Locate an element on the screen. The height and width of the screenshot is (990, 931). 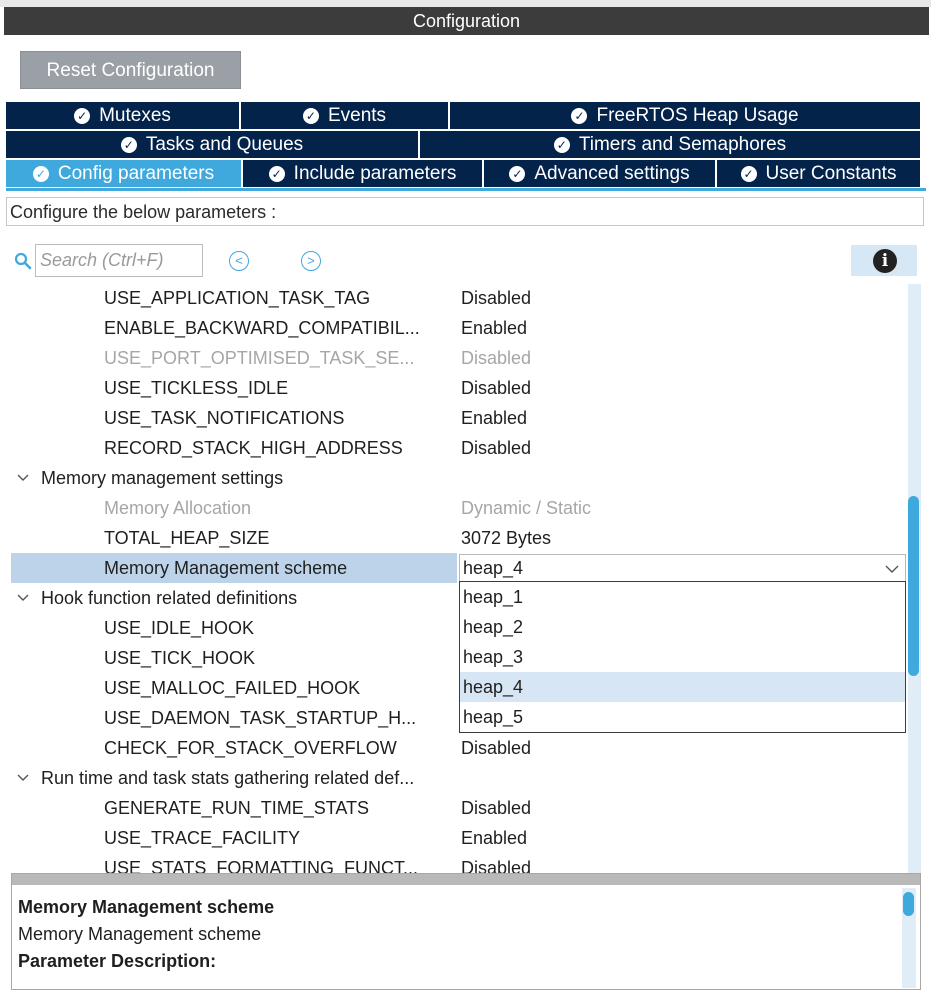
tab-advanced-settings: ✓ Advanced settings is located at coordinates (600, 173).